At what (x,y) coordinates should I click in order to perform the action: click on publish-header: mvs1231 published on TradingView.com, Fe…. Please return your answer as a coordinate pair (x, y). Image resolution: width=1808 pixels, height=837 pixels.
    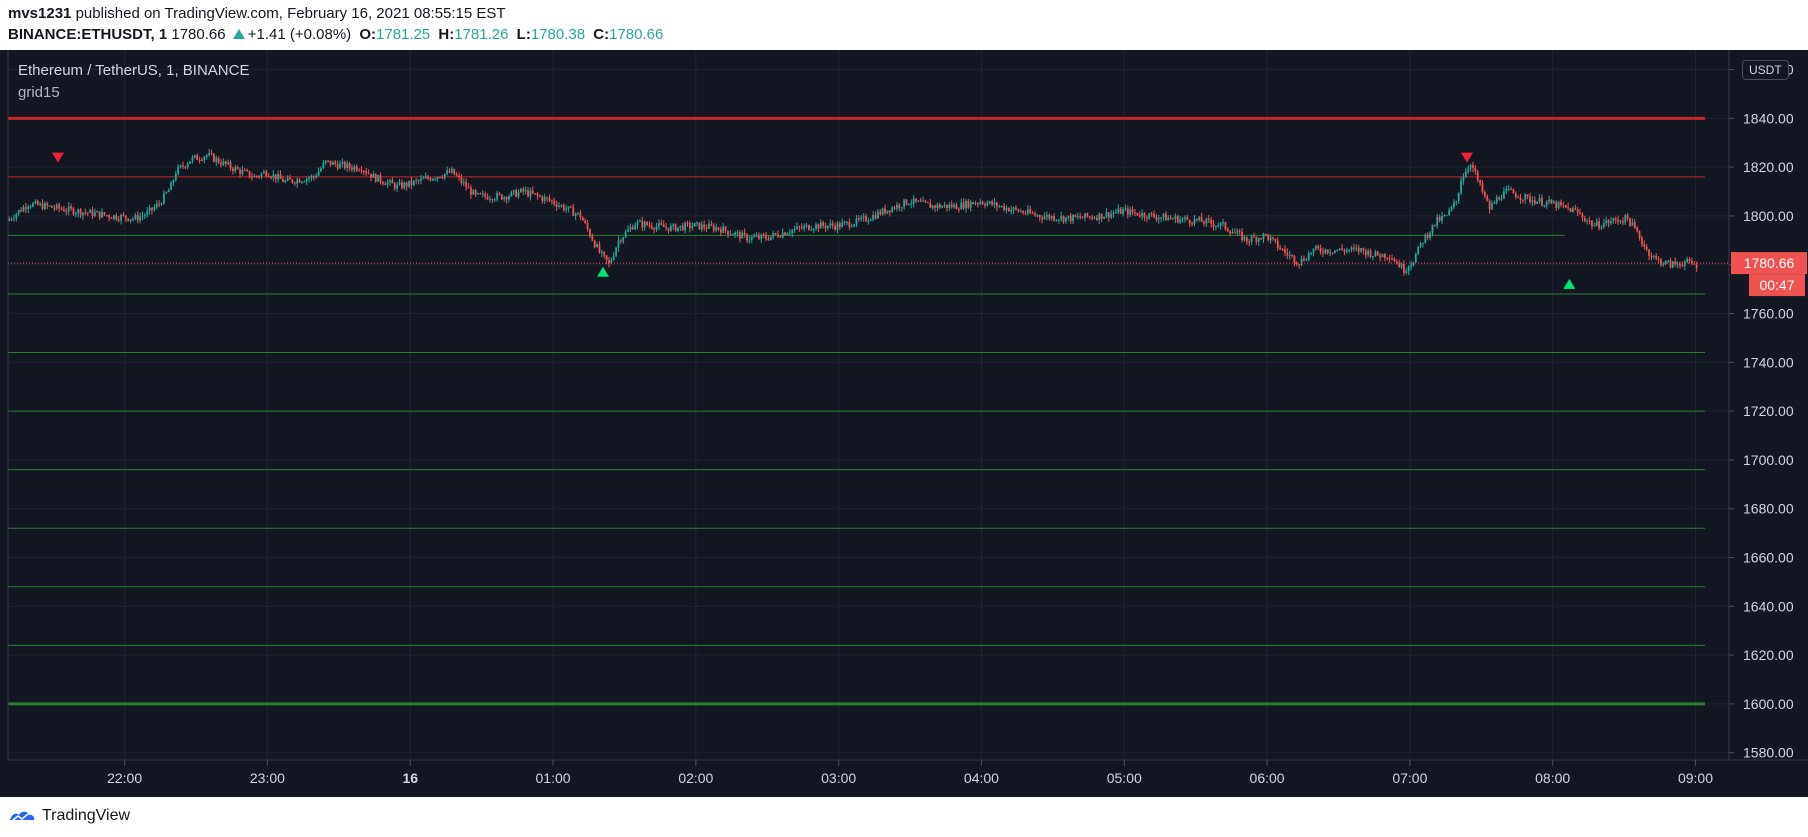
    Looking at the image, I should click on (904, 25).